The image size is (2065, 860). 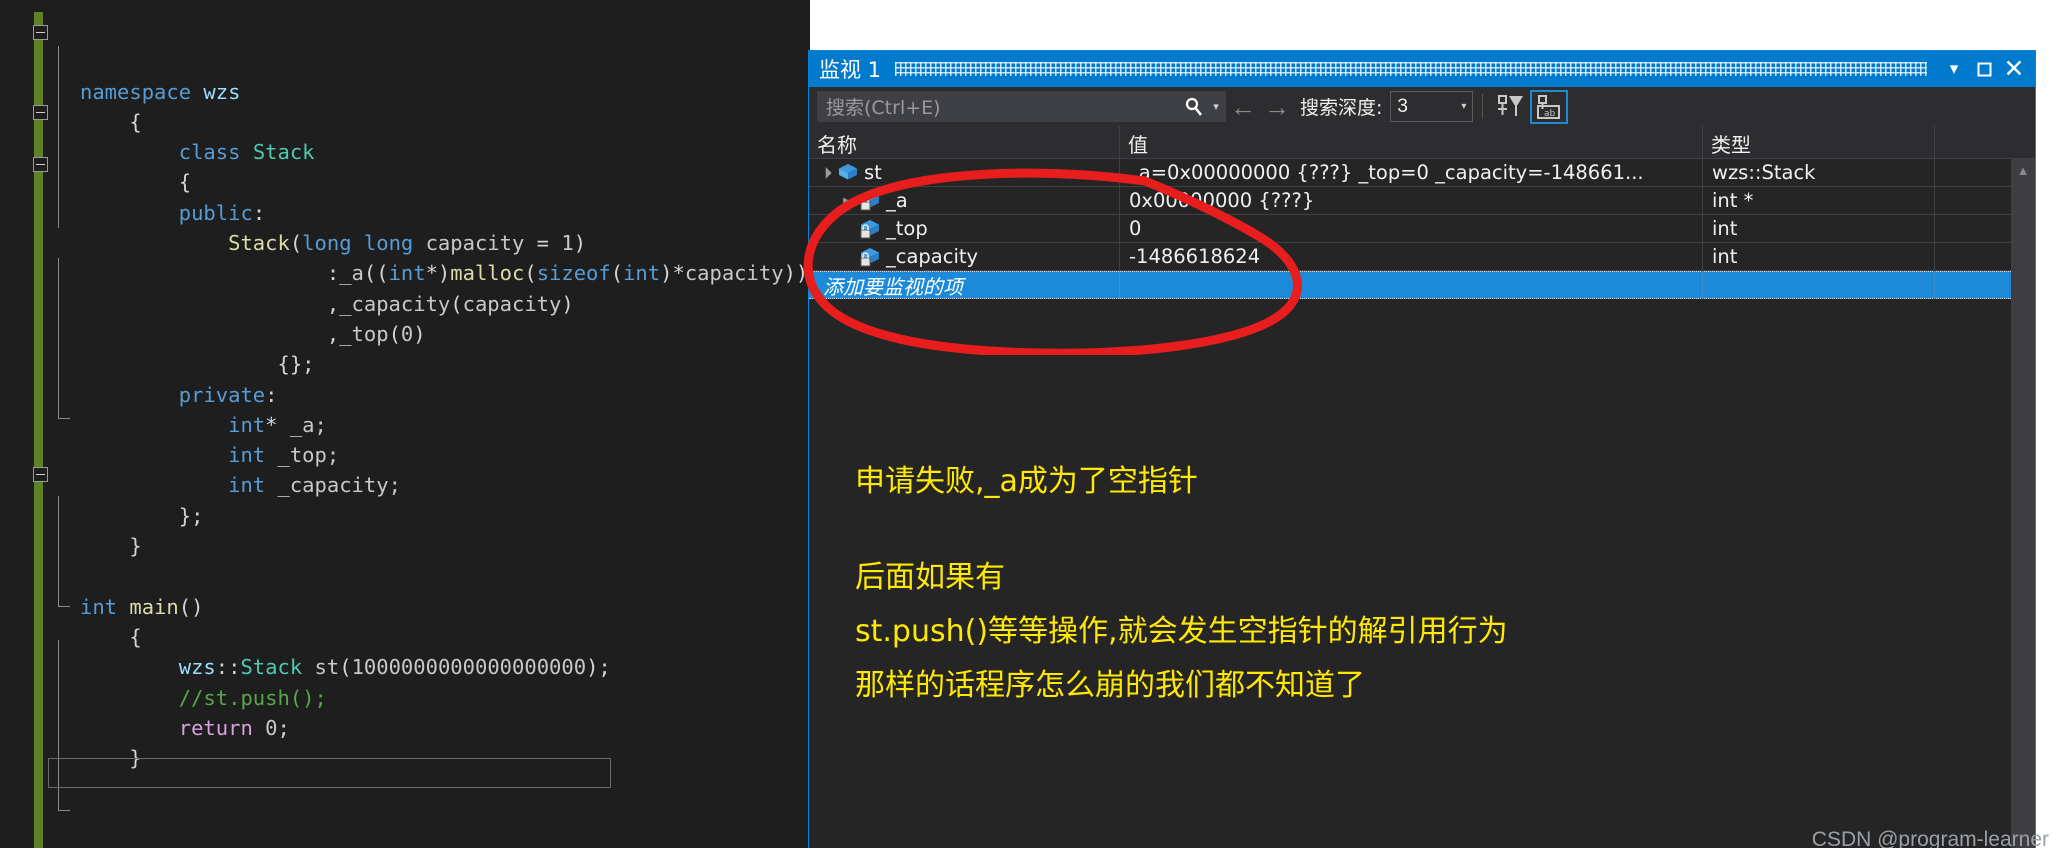 What do you see at coordinates (40, 112) in the screenshot?
I see `fold-toggle-class` at bounding box center [40, 112].